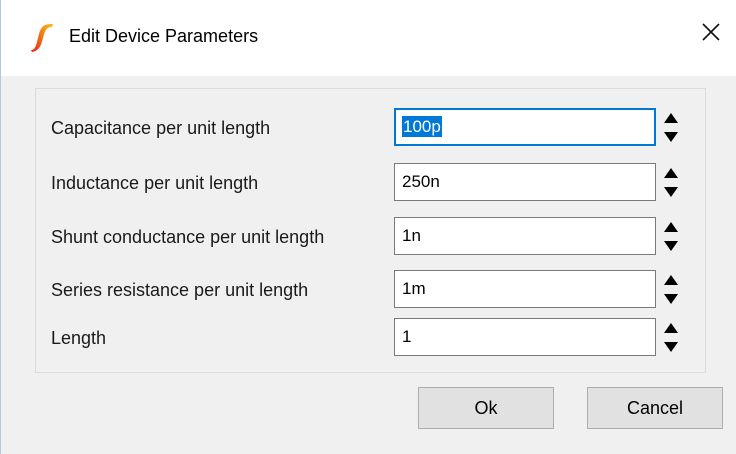 This screenshot has width=736, height=454. I want to click on app-logo-icon, so click(42, 37).